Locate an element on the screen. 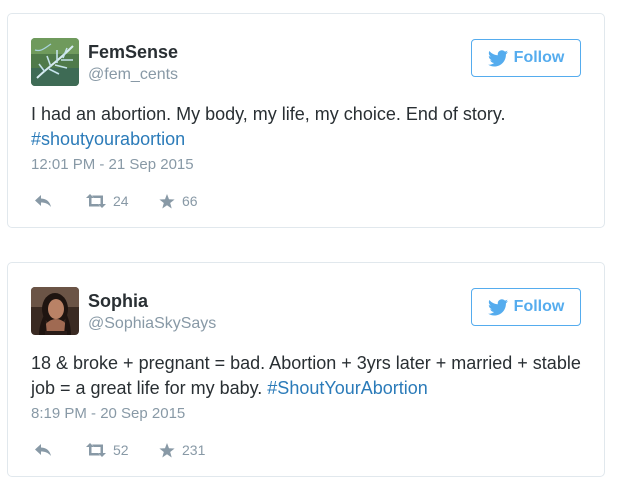 This screenshot has width=617, height=488. portrait-avatar-icon is located at coordinates (55, 311).